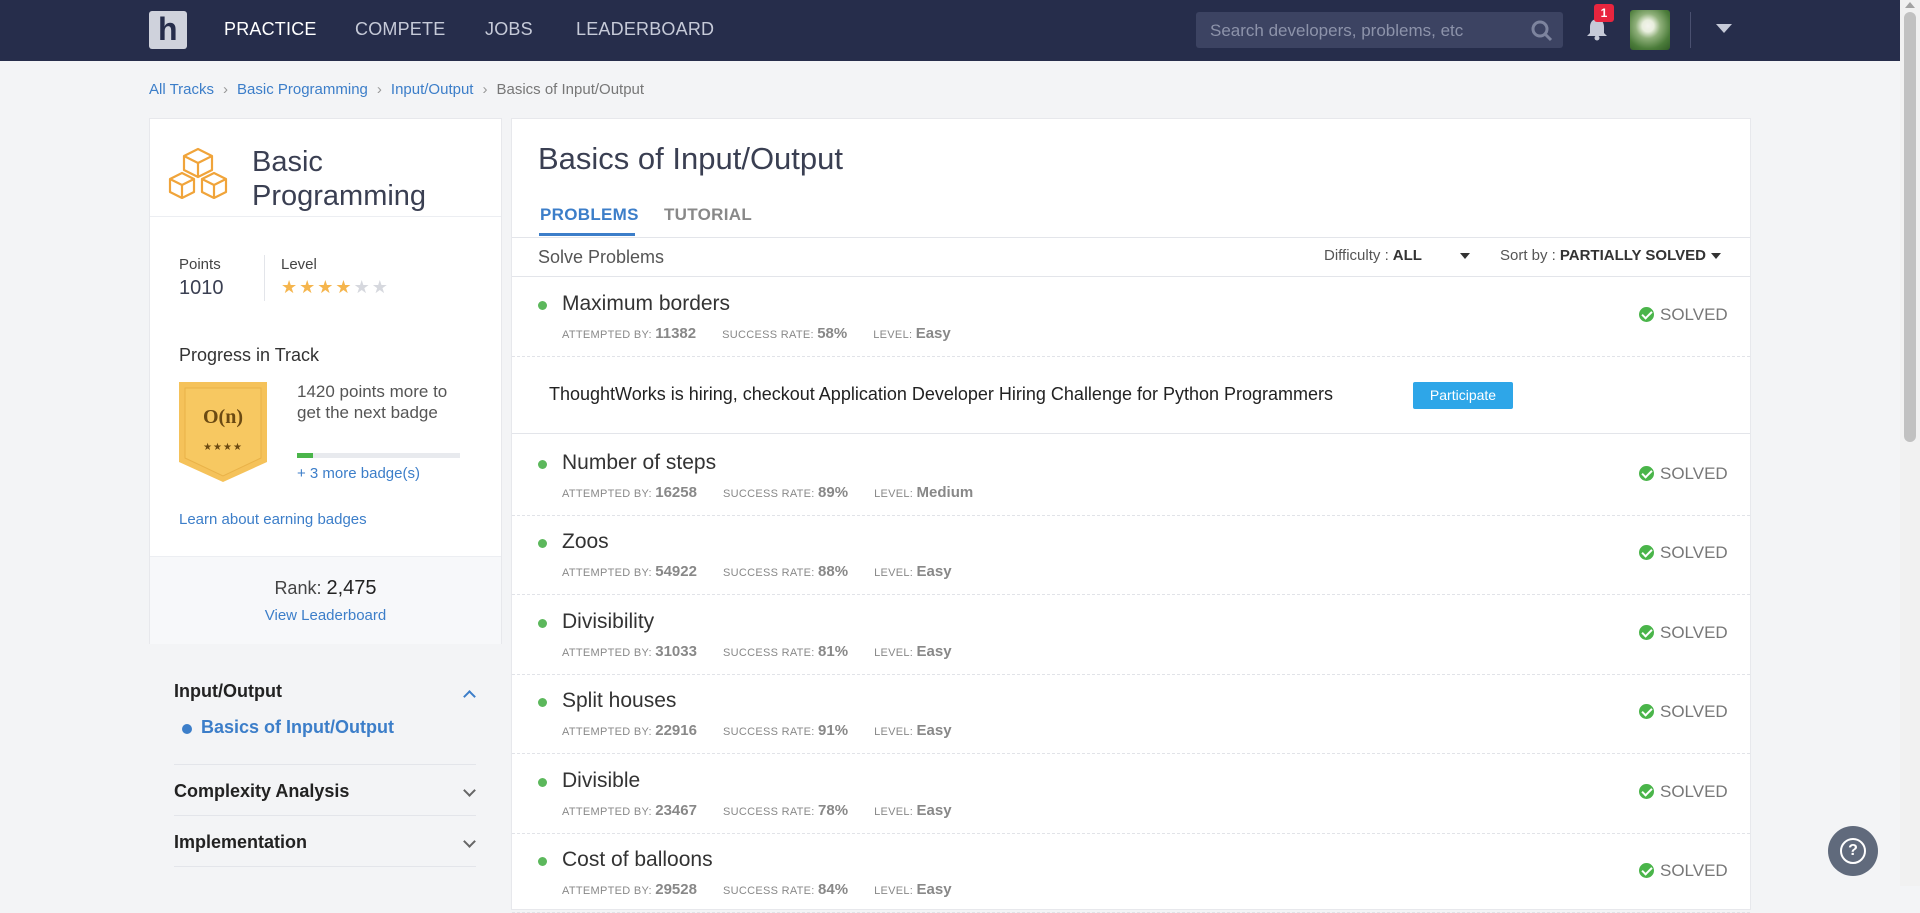 The width and height of the screenshot is (1920, 913). I want to click on chevron-up-icon, so click(469, 696).